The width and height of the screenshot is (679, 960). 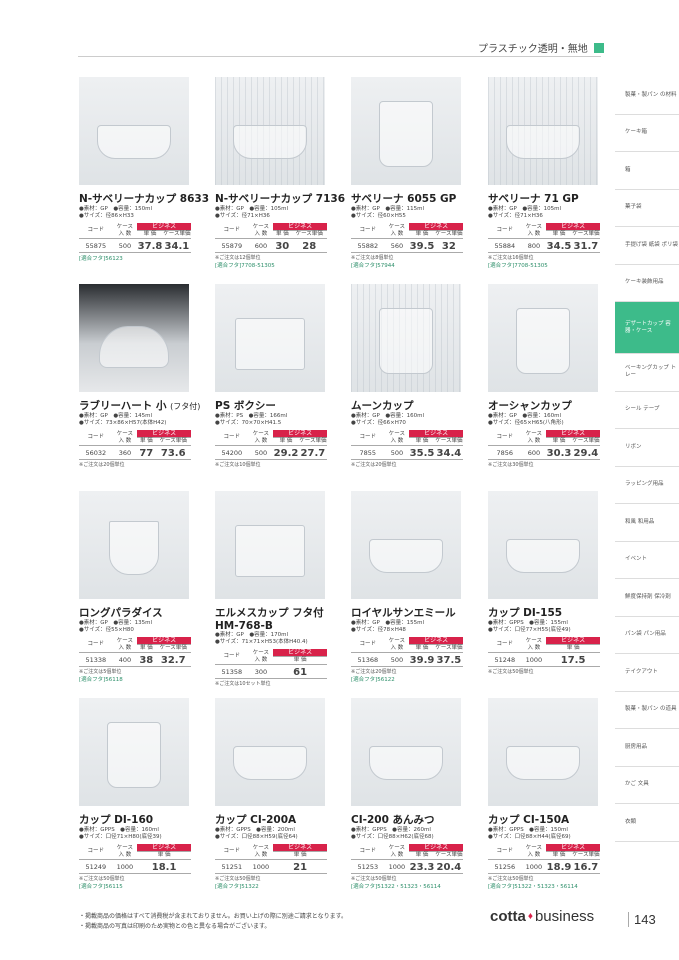 I want to click on product-spec-material: ●素材：GPPS ●容量：160ml, so click(x=119, y=830).